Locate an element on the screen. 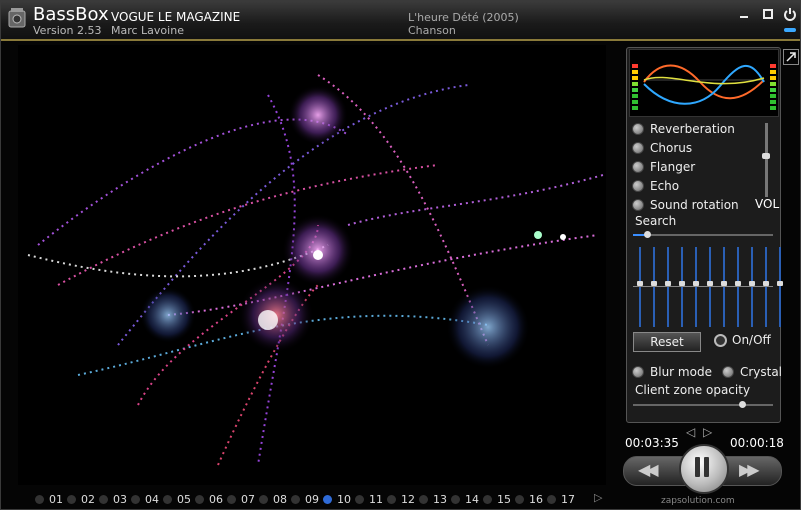  maximize-icon is located at coordinates (768, 14).